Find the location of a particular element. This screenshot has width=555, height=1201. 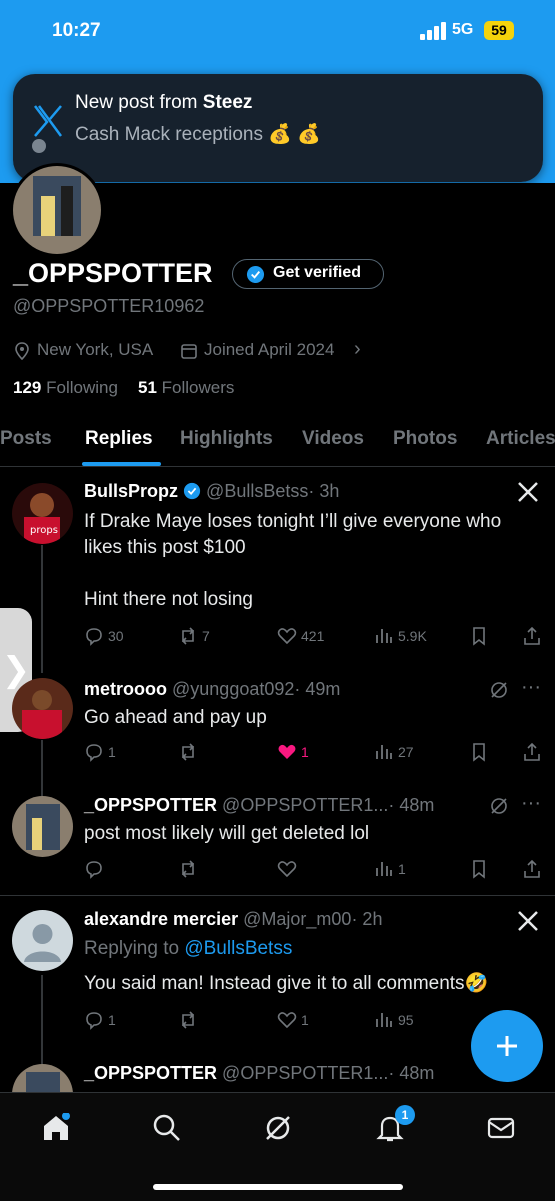

post-time: · 49m is located at coordinates (317, 689).